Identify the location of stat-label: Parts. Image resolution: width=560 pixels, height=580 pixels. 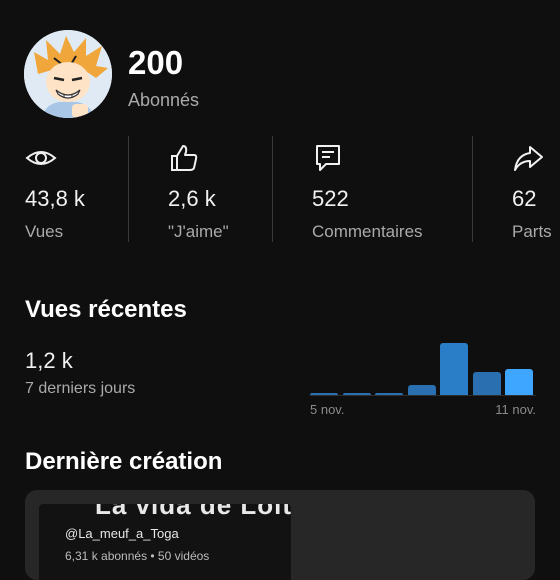
(532, 231).